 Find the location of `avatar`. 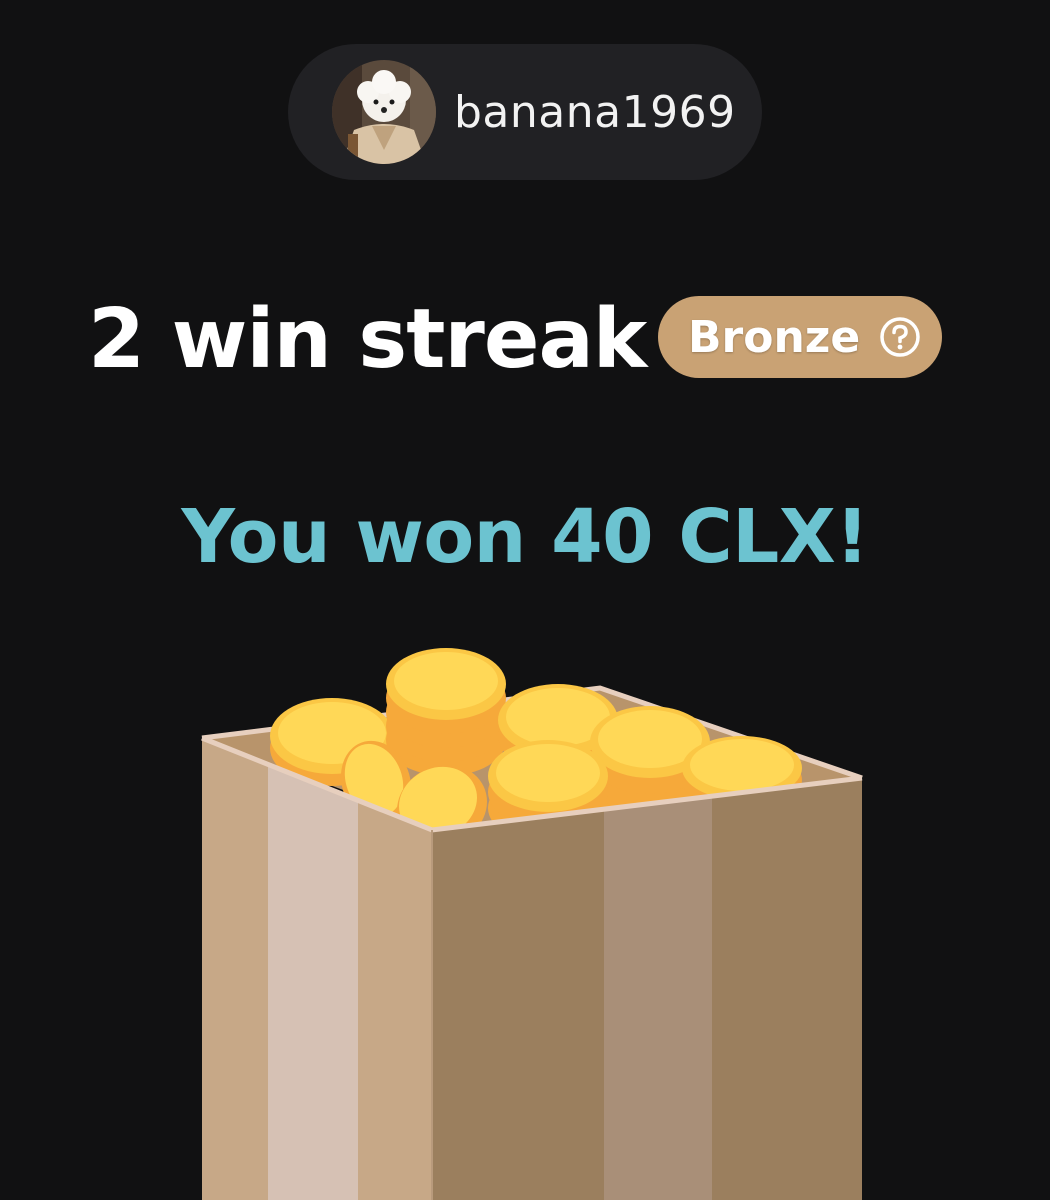

avatar is located at coordinates (384, 112).